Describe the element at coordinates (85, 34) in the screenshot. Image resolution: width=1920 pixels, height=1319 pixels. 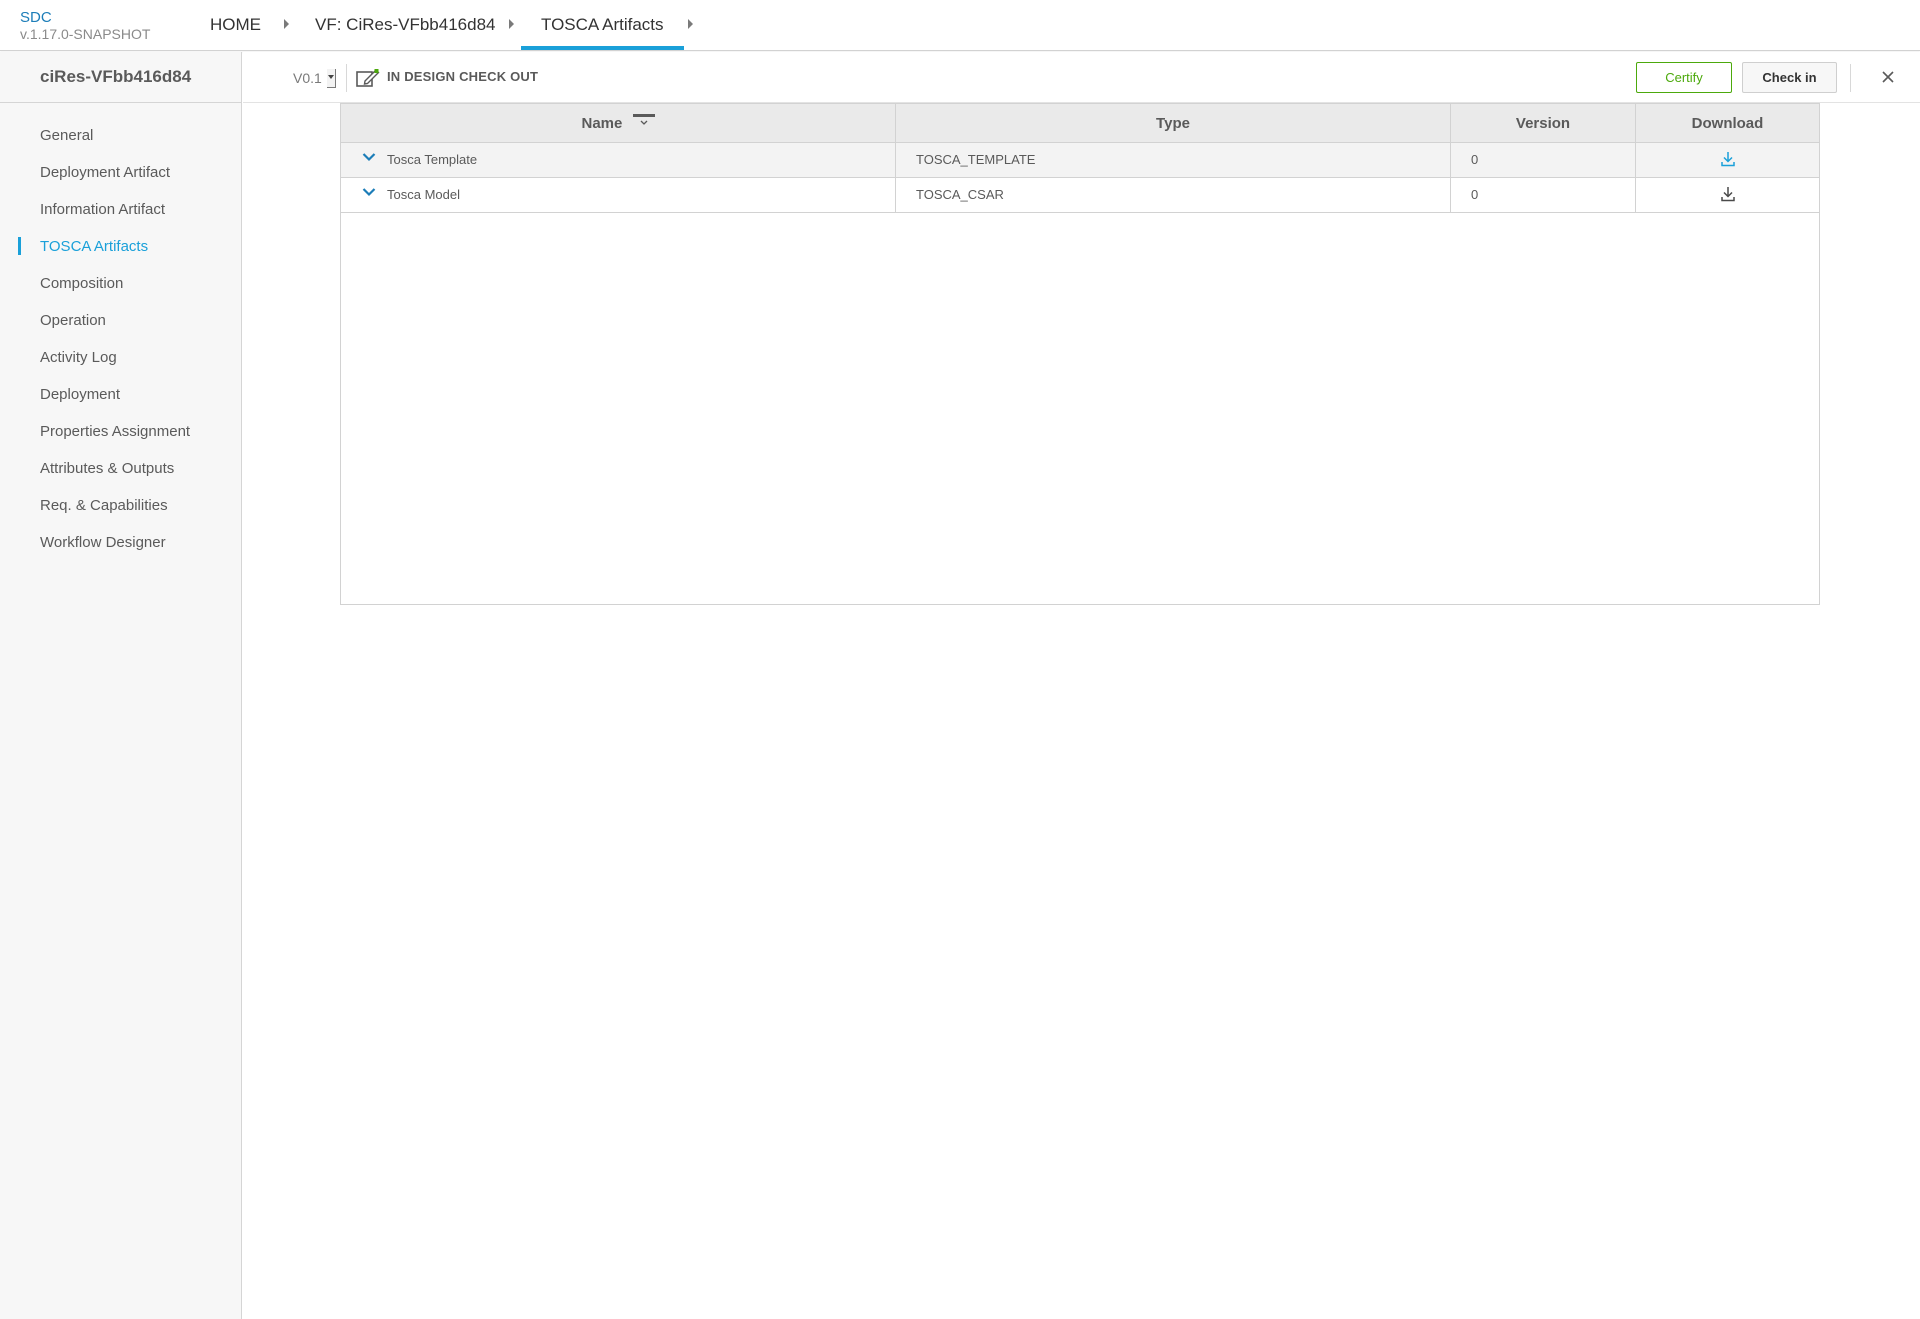
I see `app-version: v.1.17.0-SNAPSHOT` at that location.